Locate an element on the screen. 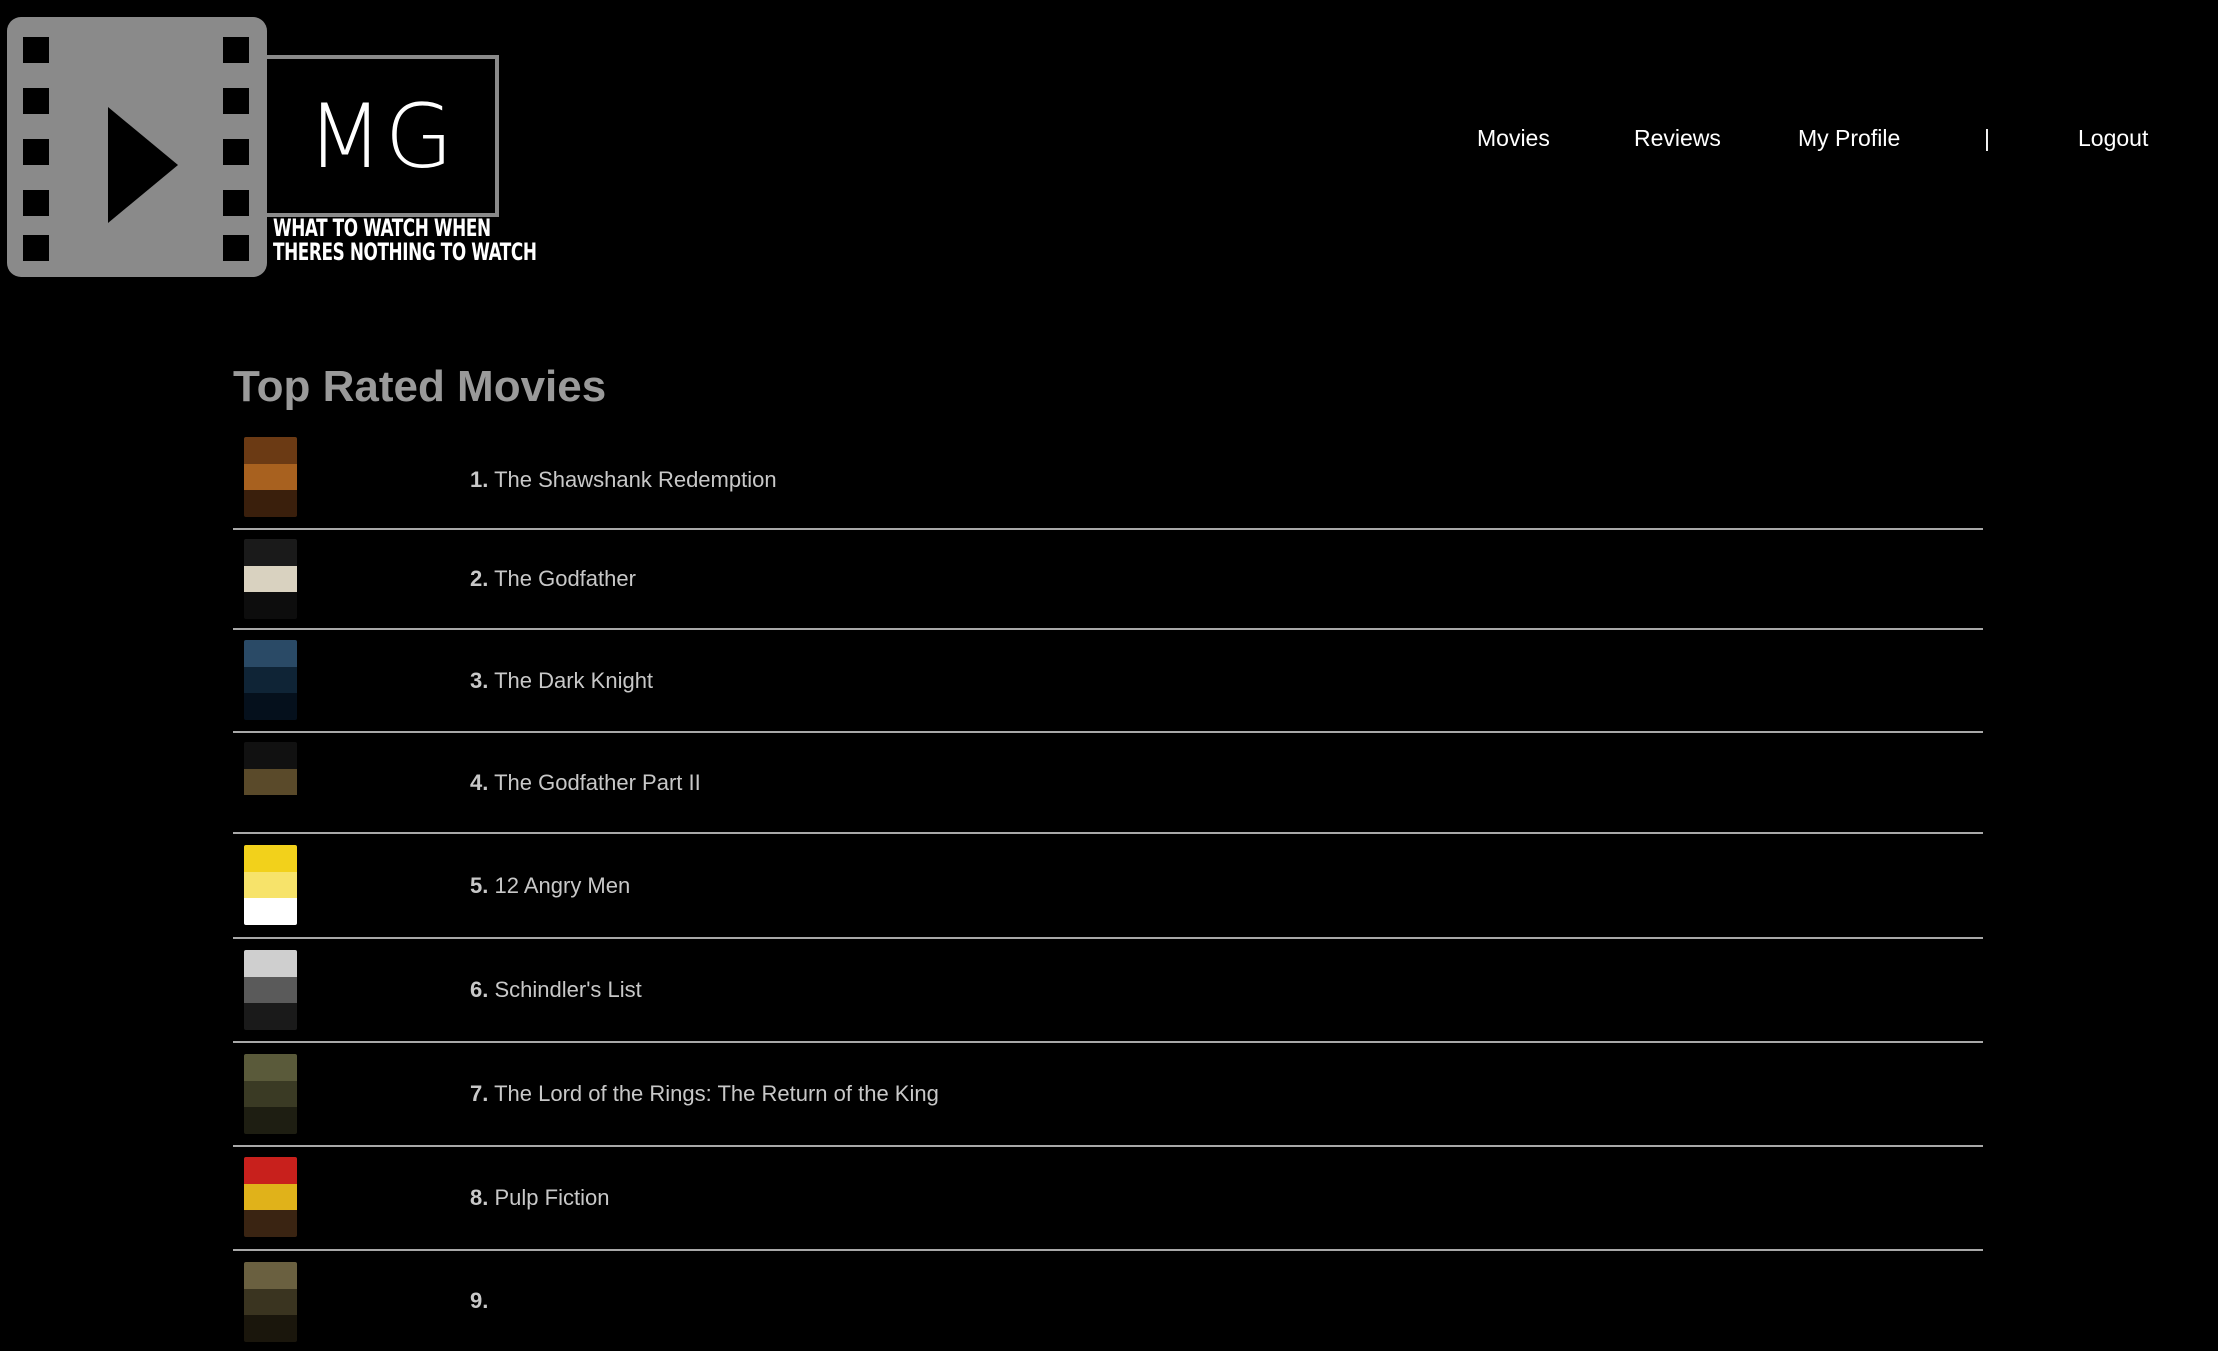  movie-title: 2. The Godfather is located at coordinates (553, 579).